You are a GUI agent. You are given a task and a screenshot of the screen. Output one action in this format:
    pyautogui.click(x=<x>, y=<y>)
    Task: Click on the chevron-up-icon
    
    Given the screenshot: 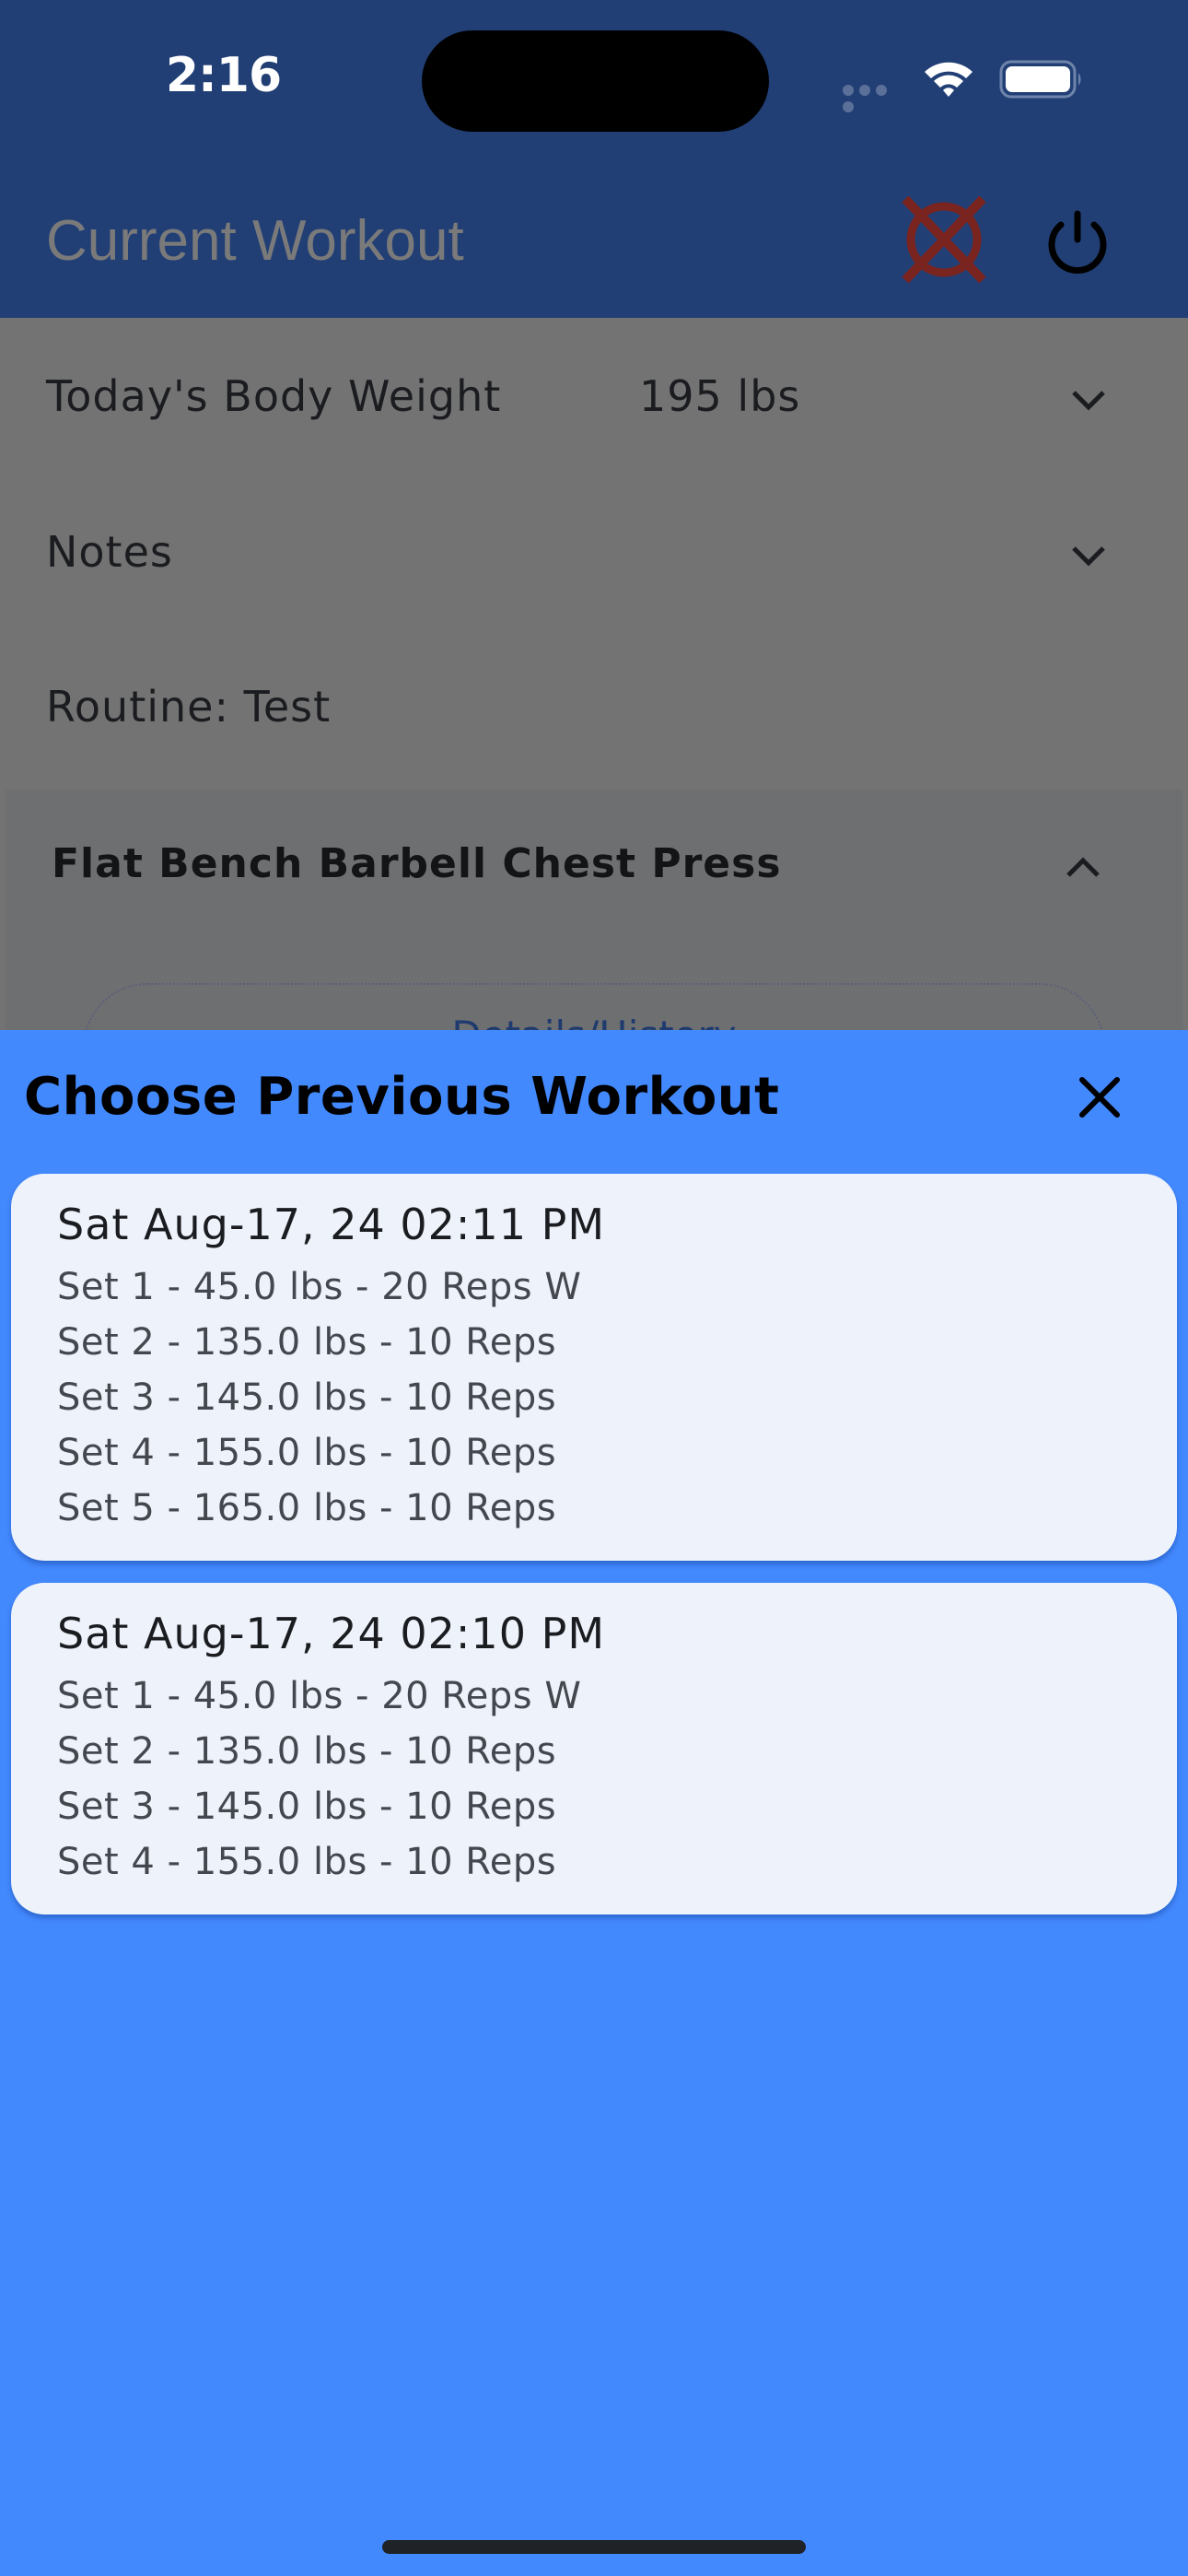 What is the action you would take?
    pyautogui.click(x=1083, y=867)
    